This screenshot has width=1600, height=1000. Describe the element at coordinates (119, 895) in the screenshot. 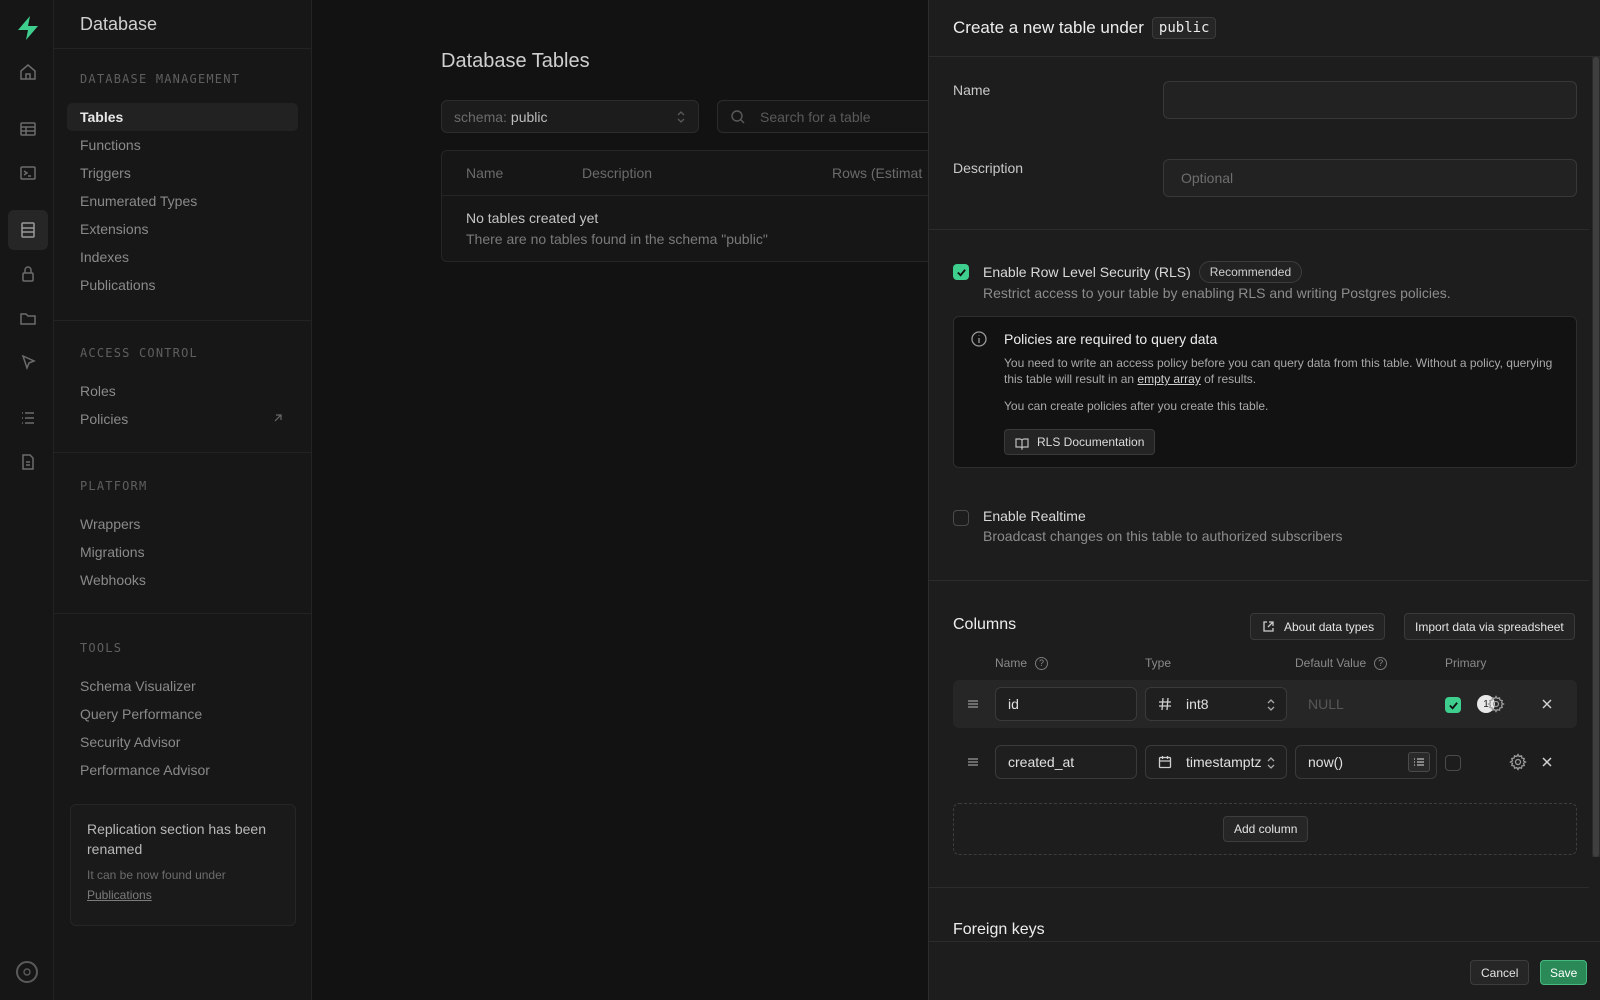

I see `publications-link: Publications` at that location.